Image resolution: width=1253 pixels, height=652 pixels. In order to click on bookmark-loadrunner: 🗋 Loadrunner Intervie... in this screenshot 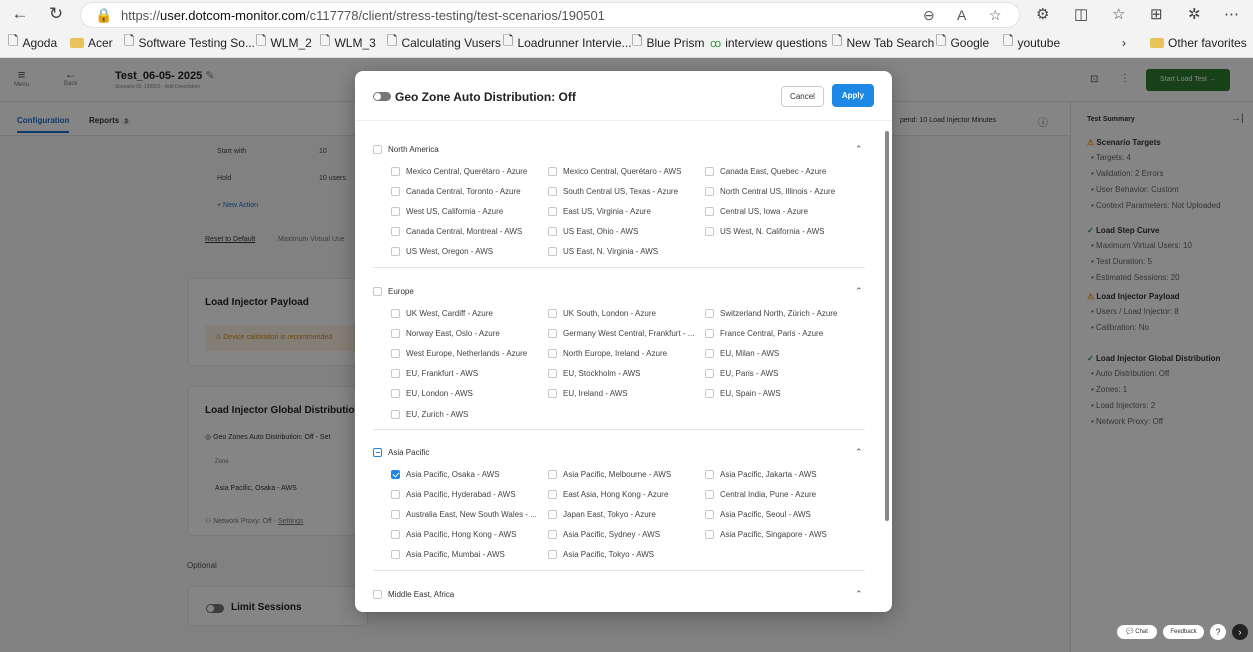, I will do `click(567, 42)`.